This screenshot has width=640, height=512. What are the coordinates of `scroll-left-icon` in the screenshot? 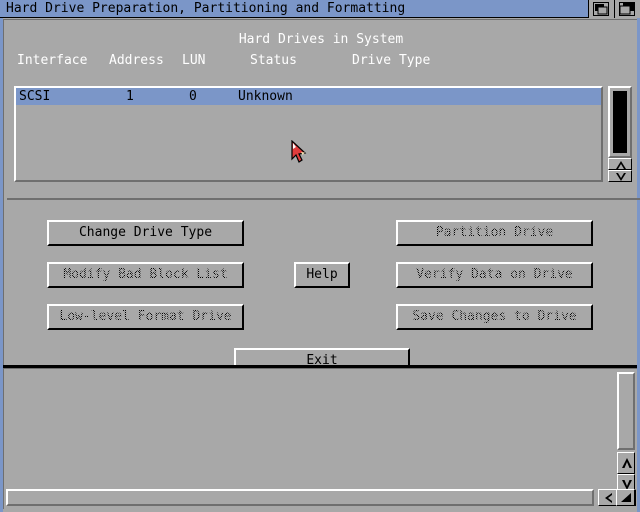 It's located at (608, 498).